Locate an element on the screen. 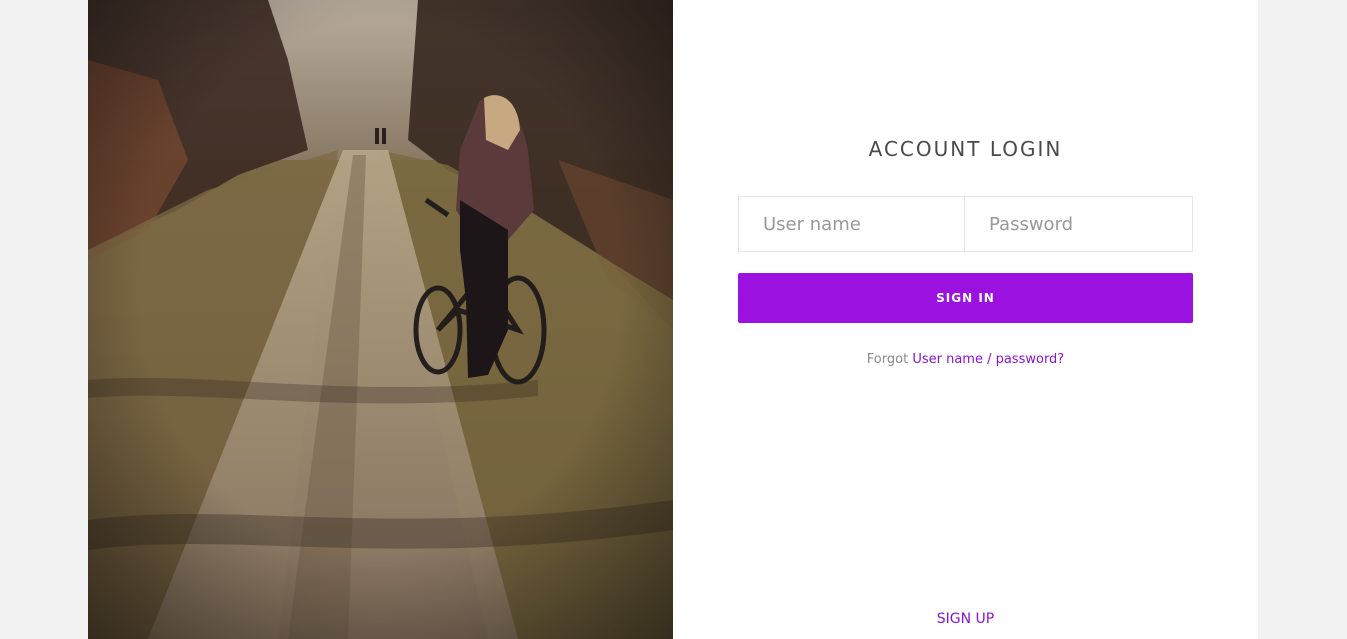 This screenshot has height=639, width=1347. credentials-row is located at coordinates (965, 224).